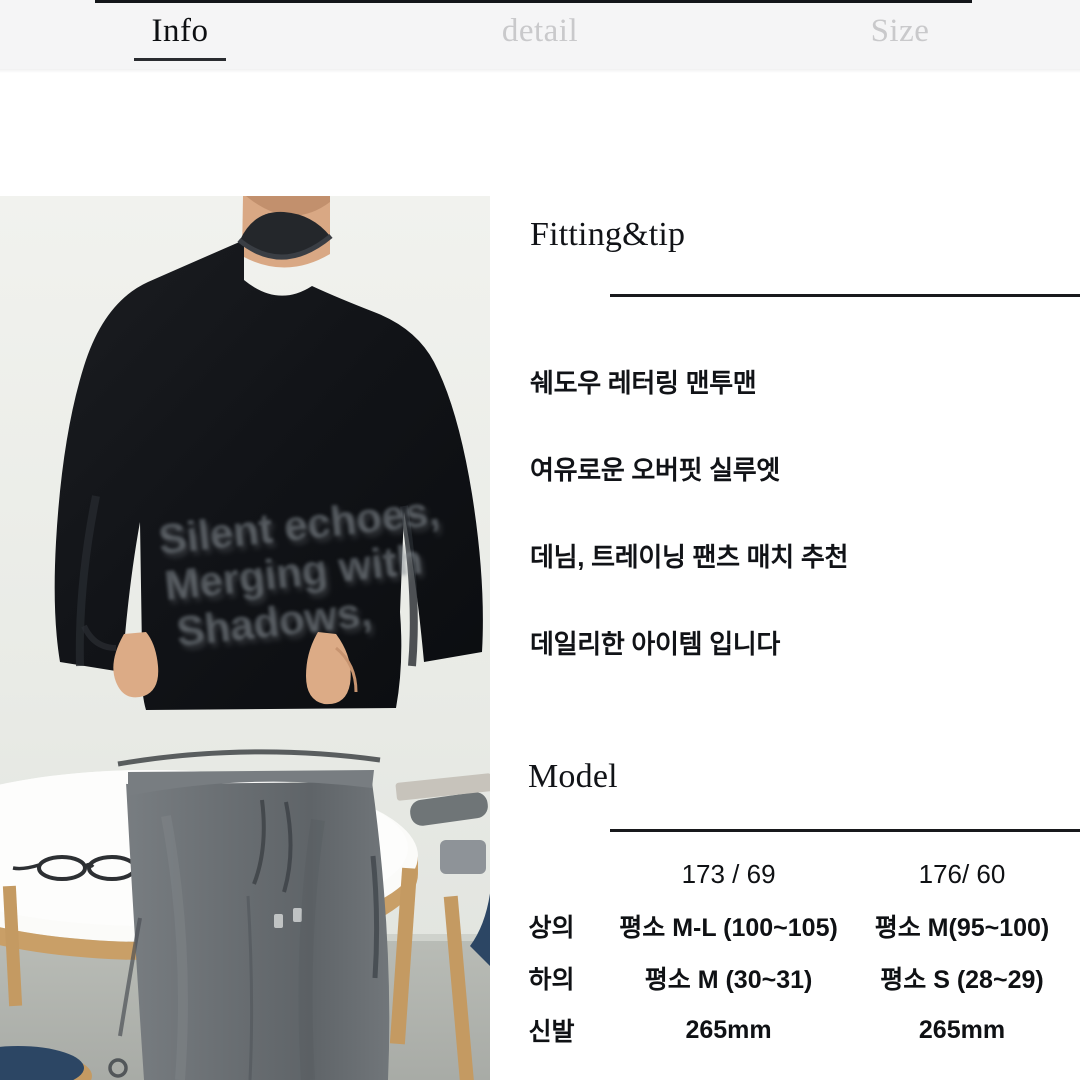  I want to click on tab-list: Info detail Size, so click(540, 38).